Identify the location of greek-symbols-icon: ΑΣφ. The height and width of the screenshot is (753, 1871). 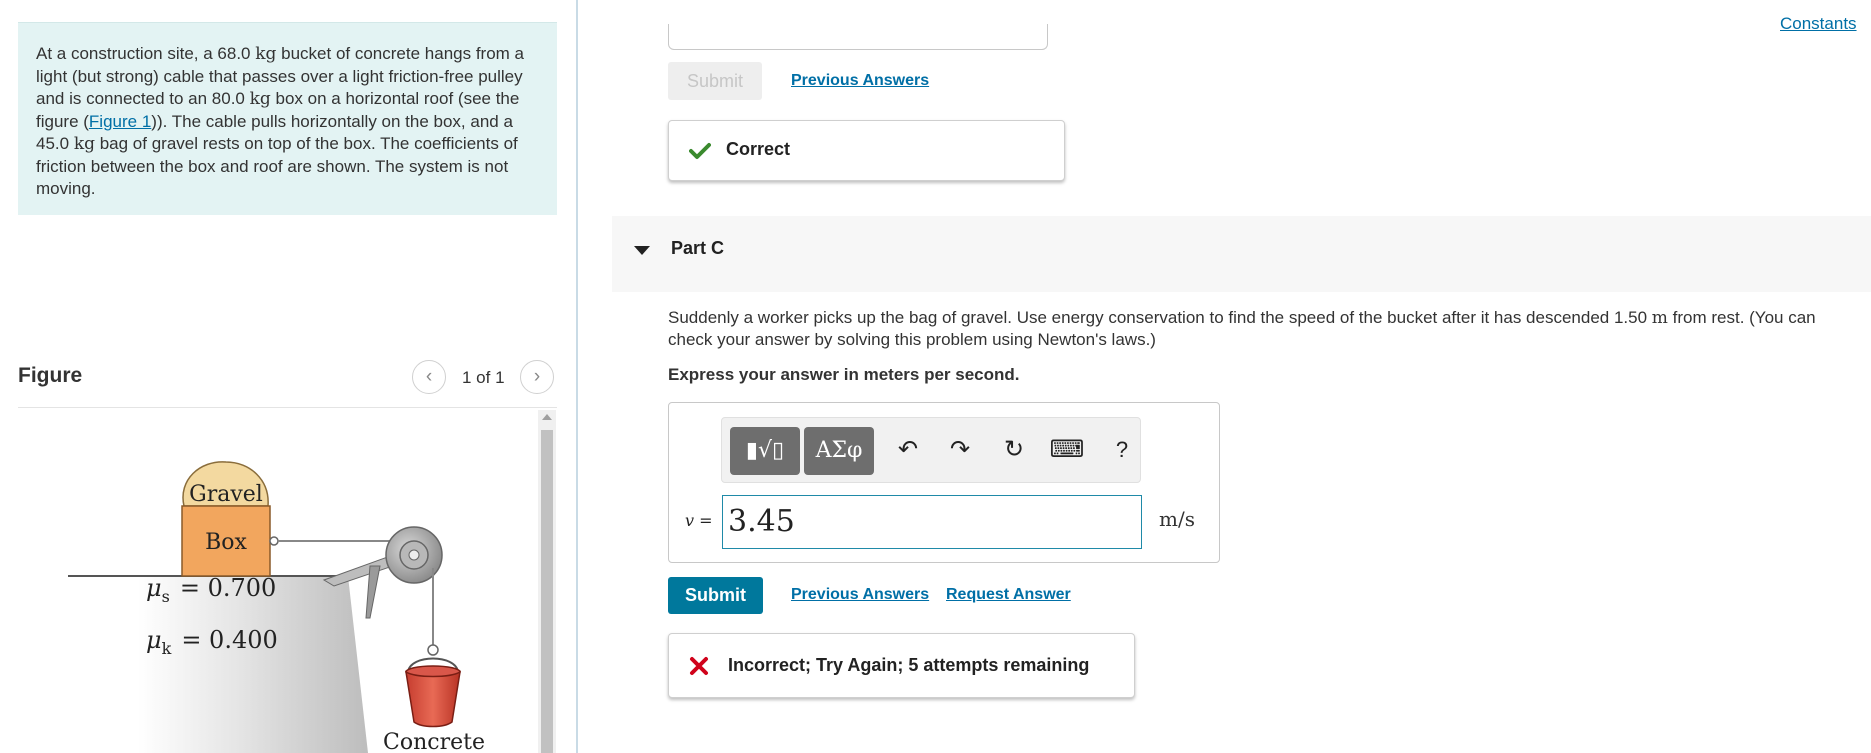
(839, 450).